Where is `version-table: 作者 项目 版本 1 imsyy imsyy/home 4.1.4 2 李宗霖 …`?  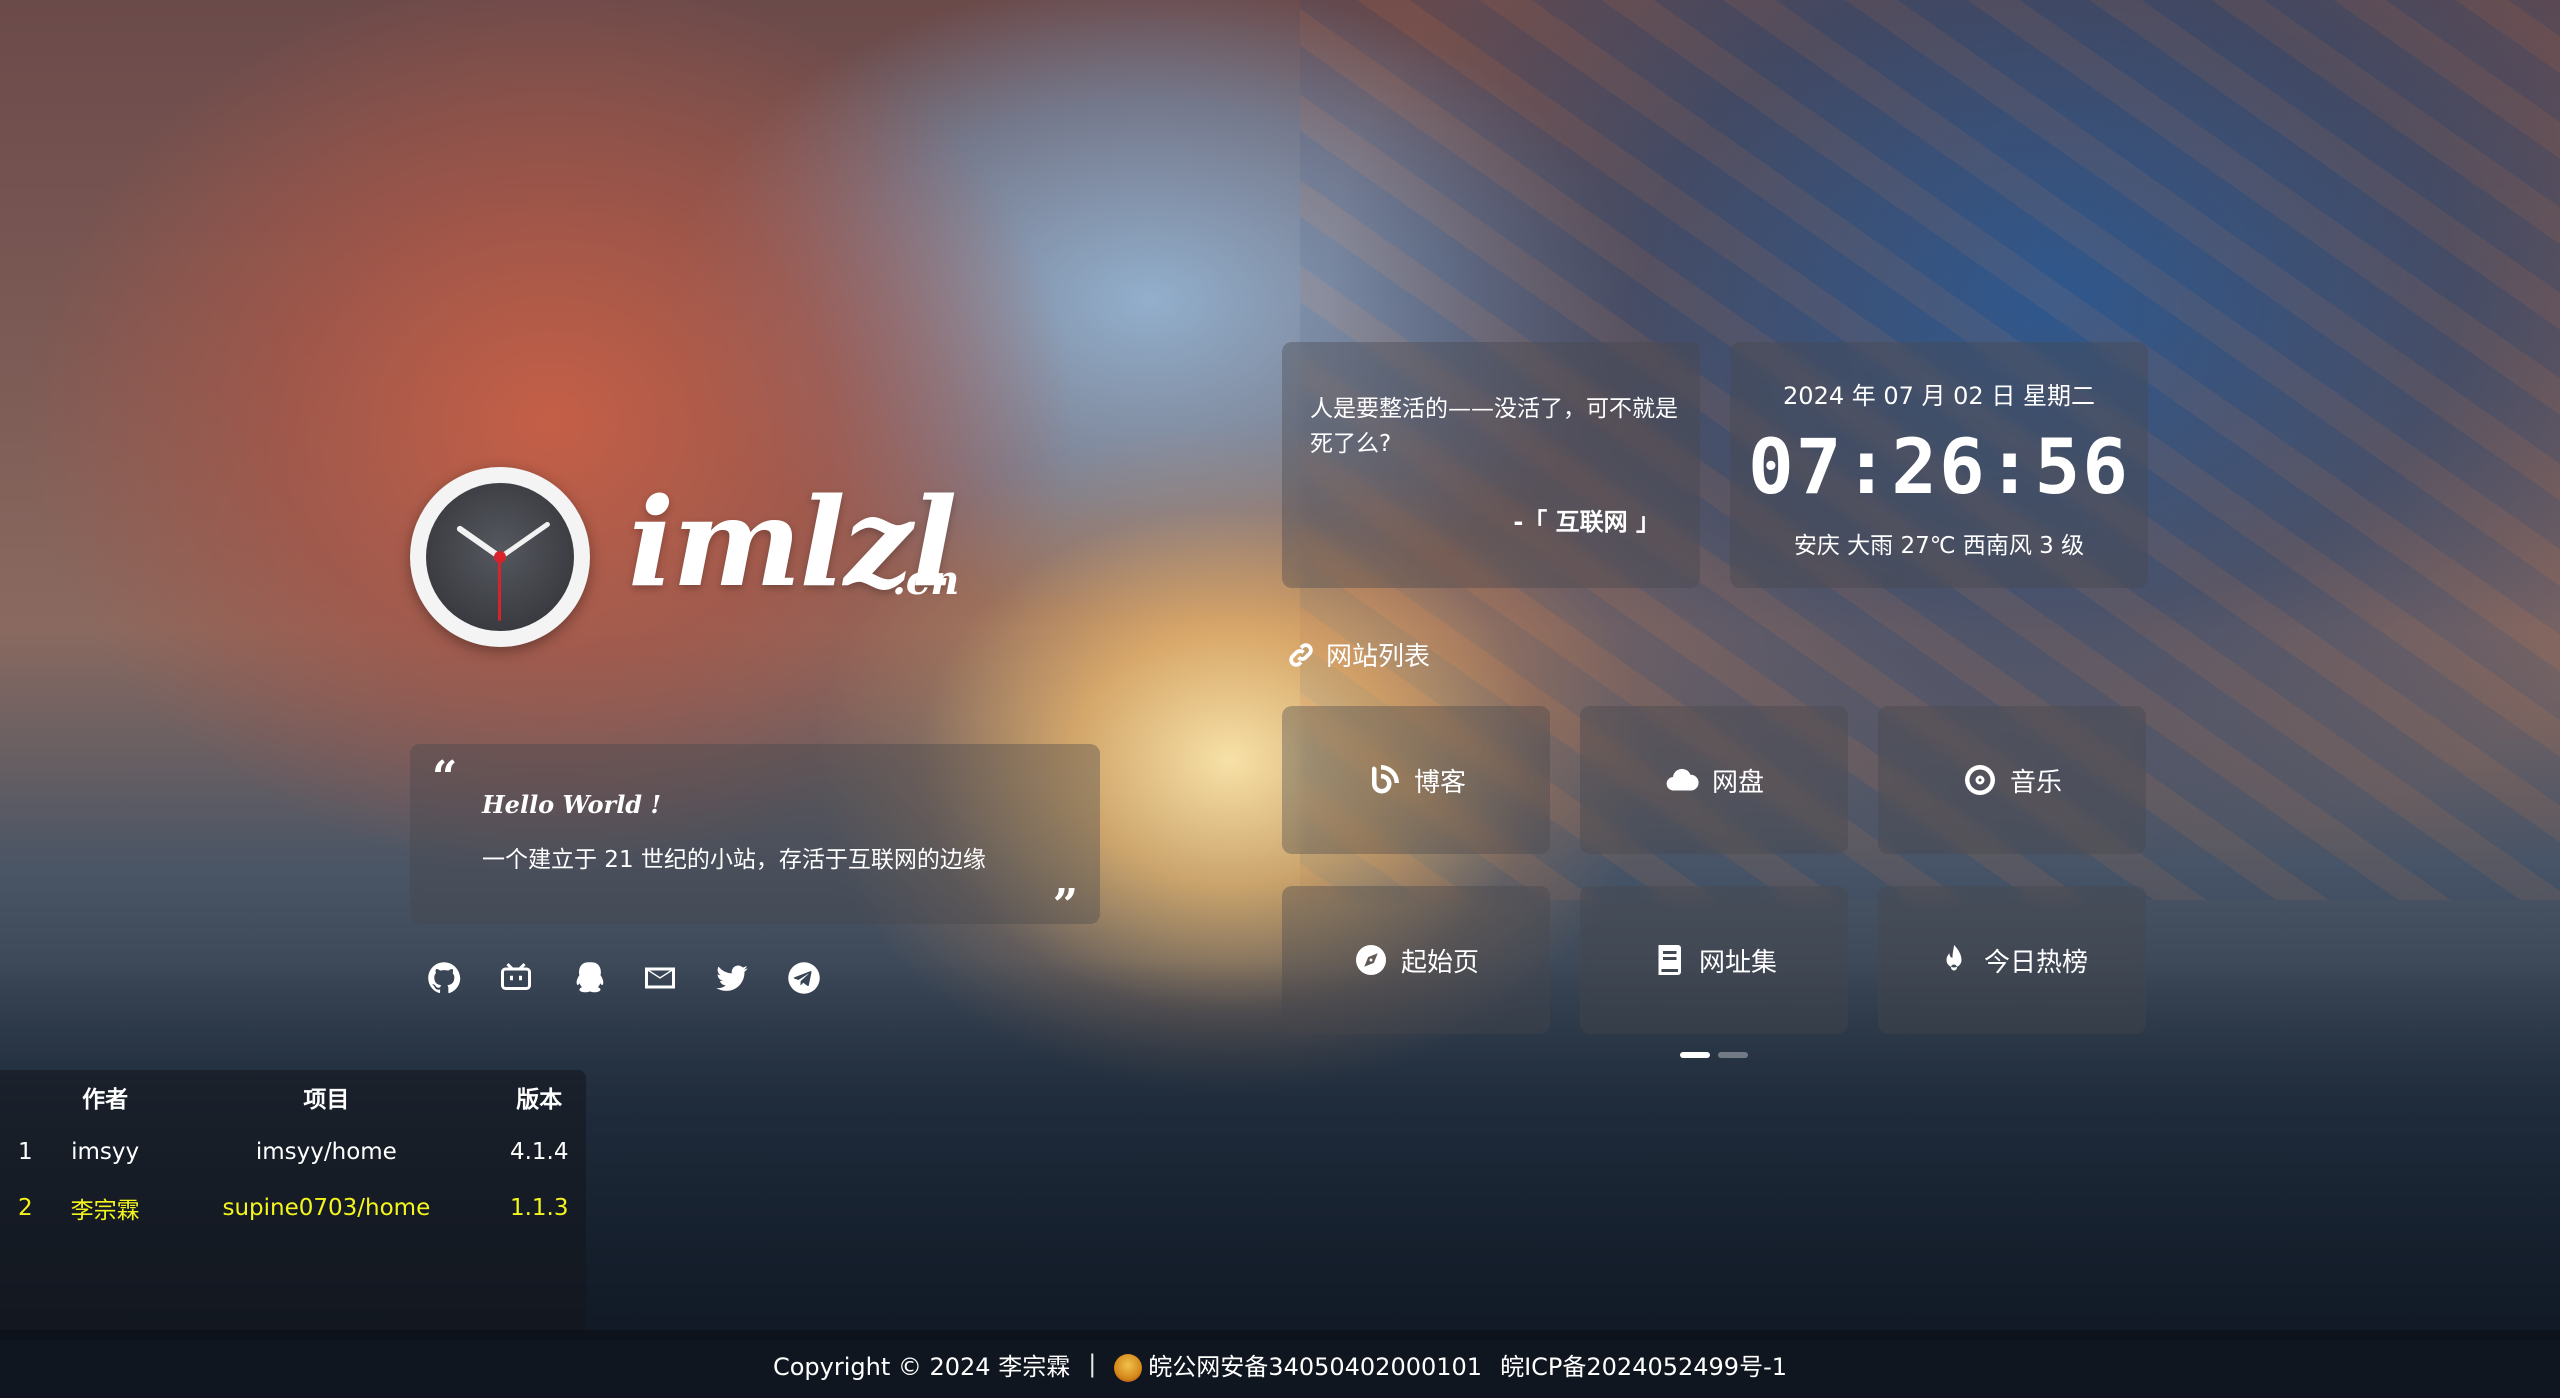 version-table: 作者 项目 版本 1 imsyy imsyy/home 4.1.4 2 李宗霖 … is located at coordinates (293, 1201).